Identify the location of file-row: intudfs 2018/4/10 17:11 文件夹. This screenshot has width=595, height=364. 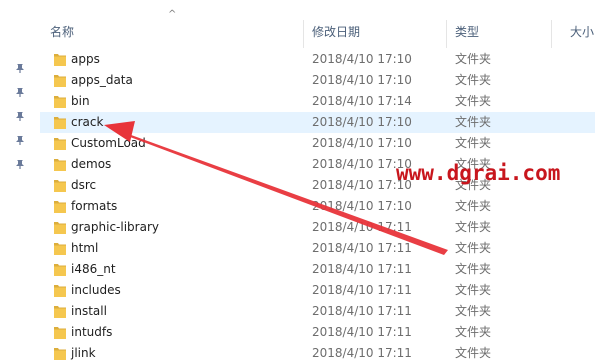
(317, 332).